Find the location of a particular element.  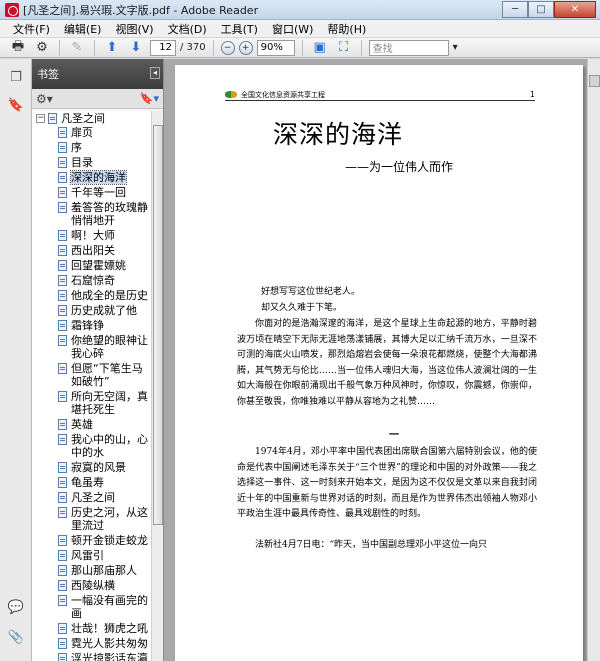

bookmark-item: 浮光掠影话东瀛 is located at coordinates (92, 656).